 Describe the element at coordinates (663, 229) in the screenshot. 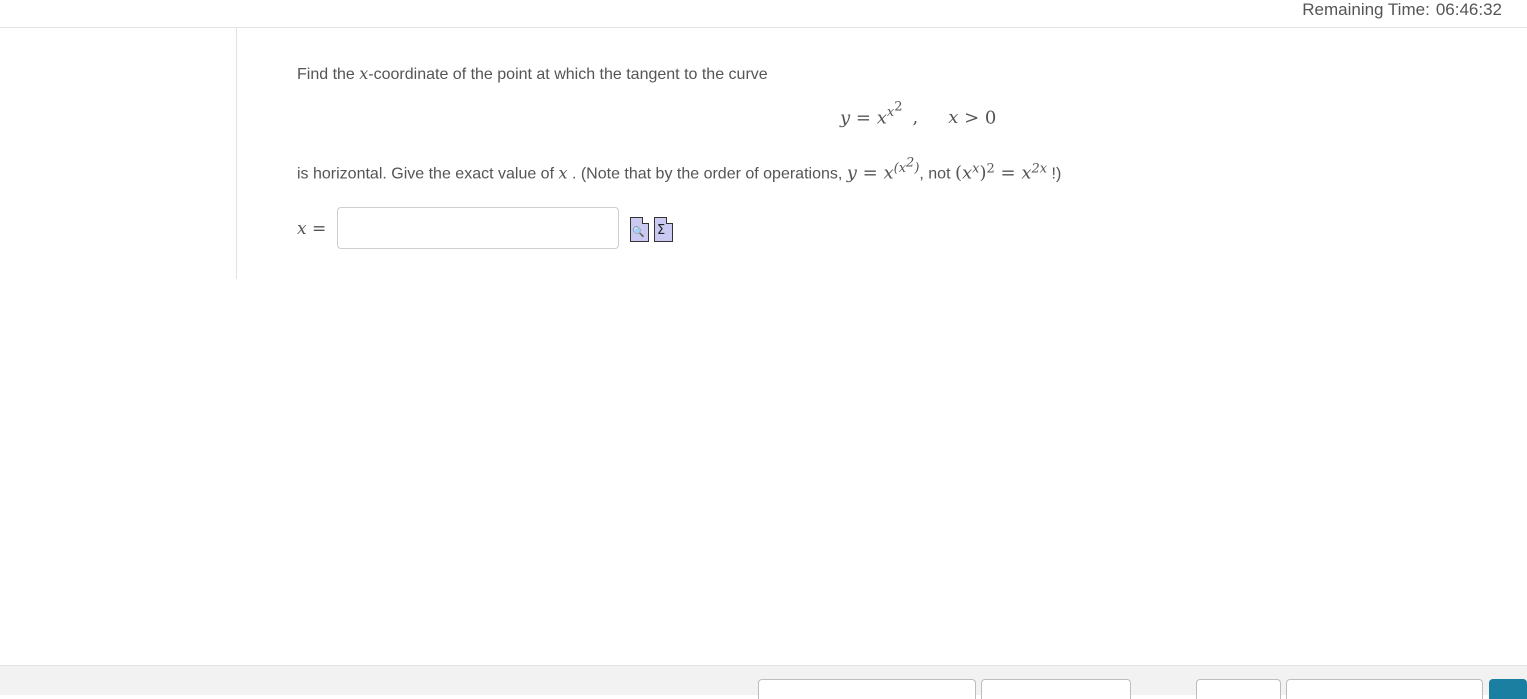

I see `equation-sigma-icon: Σ` at that location.